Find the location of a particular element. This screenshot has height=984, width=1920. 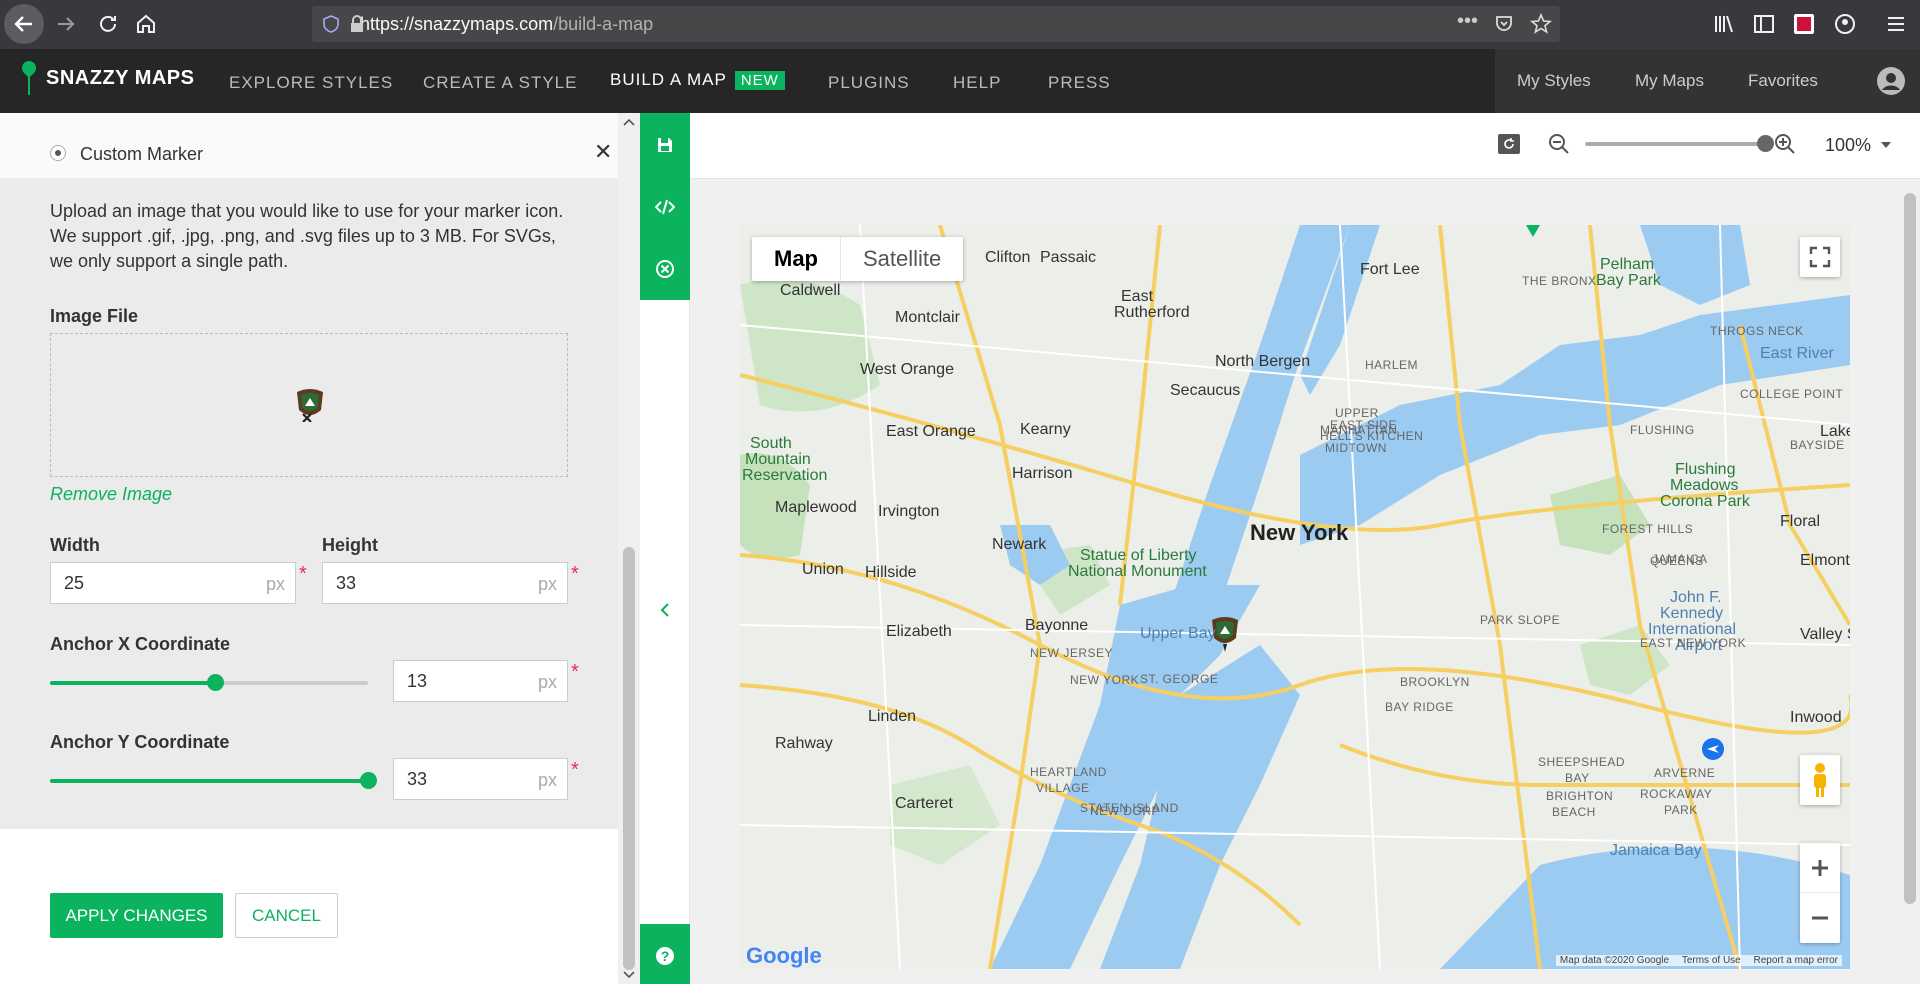

map-label: Fort Lee is located at coordinates (1390, 269).